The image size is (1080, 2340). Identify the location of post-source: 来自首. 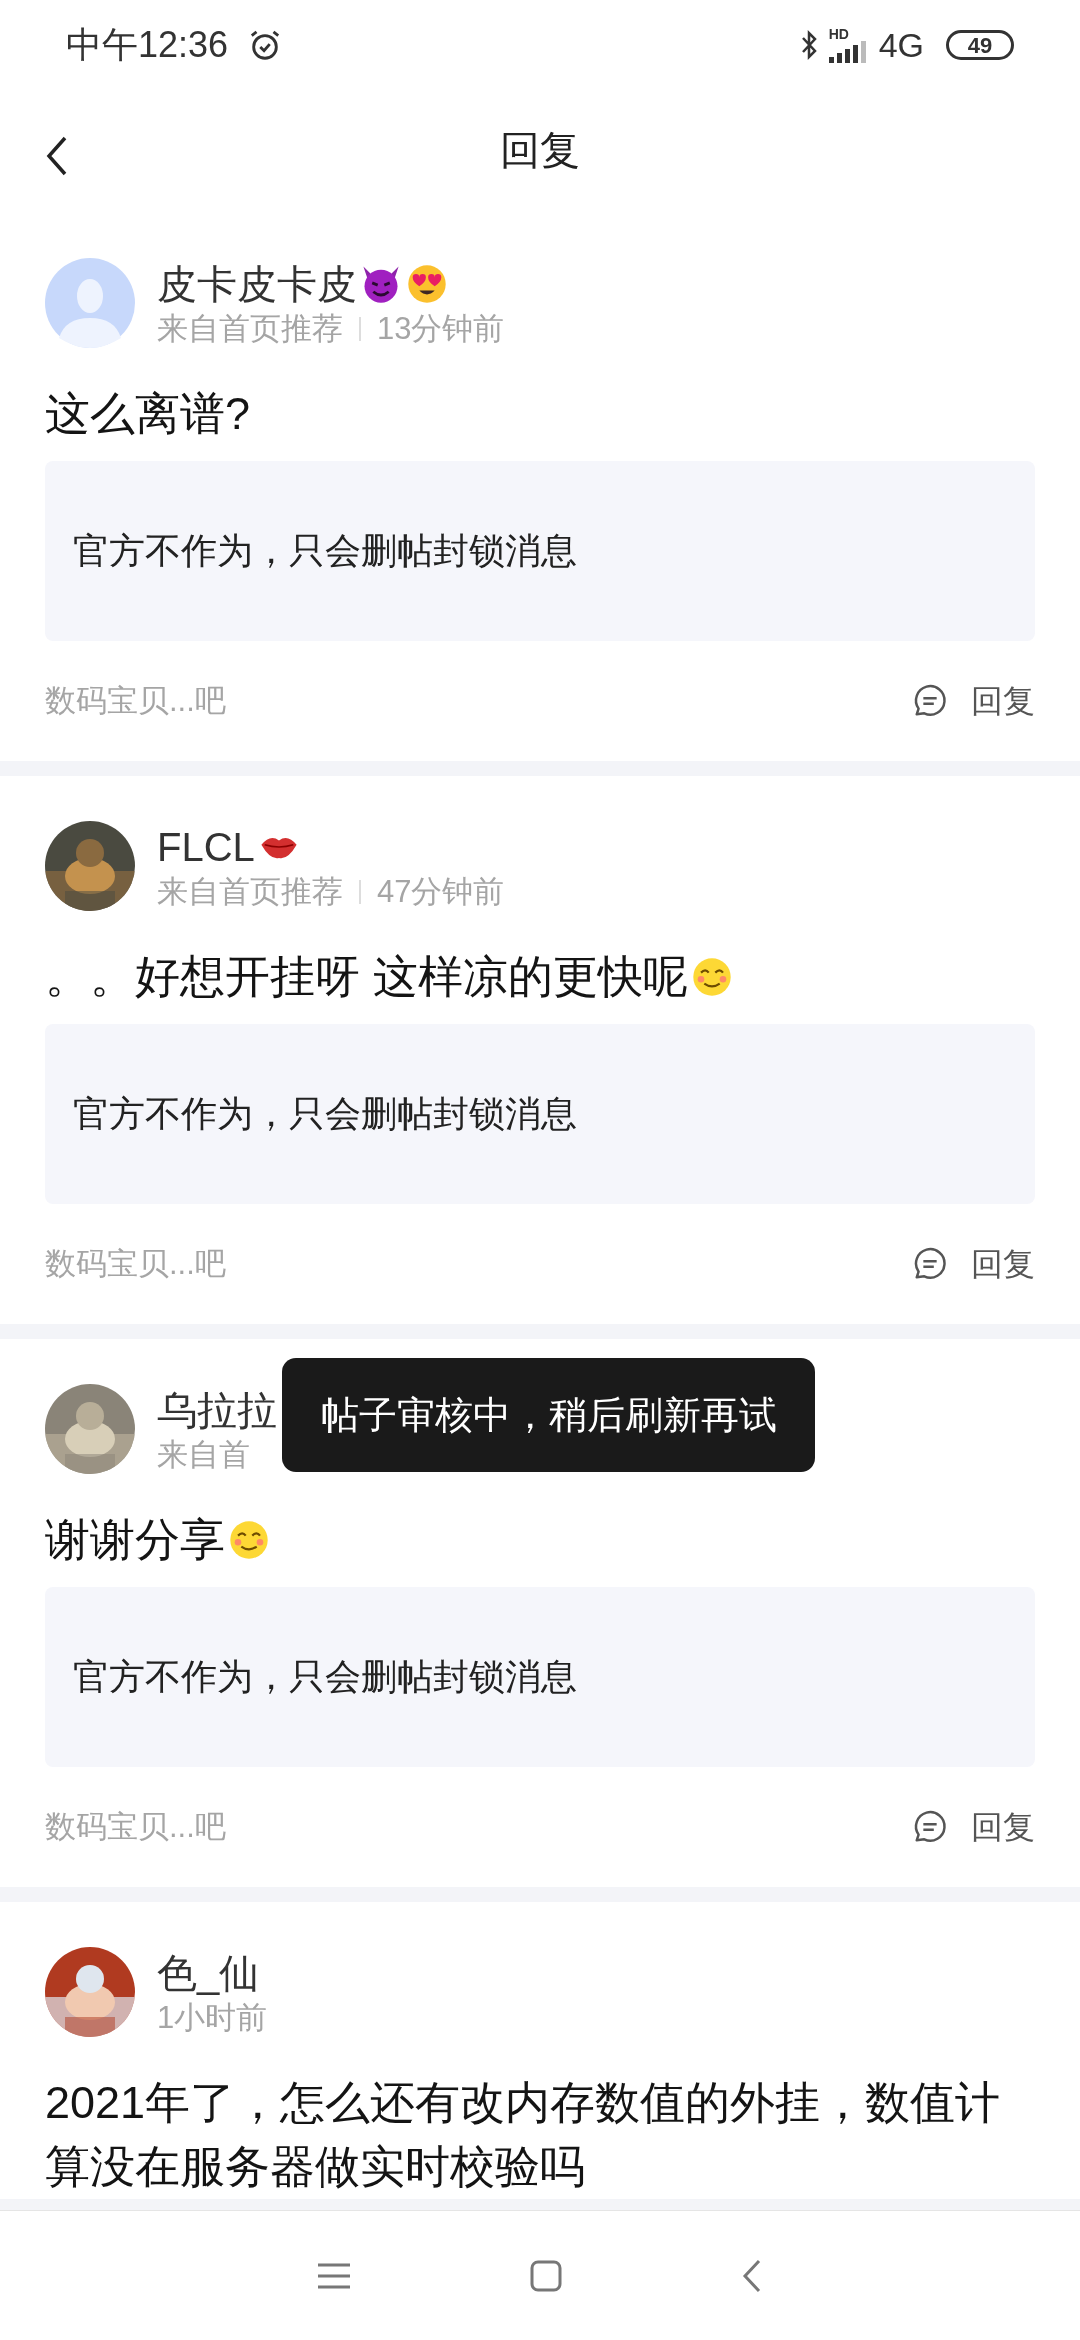
(203, 1455).